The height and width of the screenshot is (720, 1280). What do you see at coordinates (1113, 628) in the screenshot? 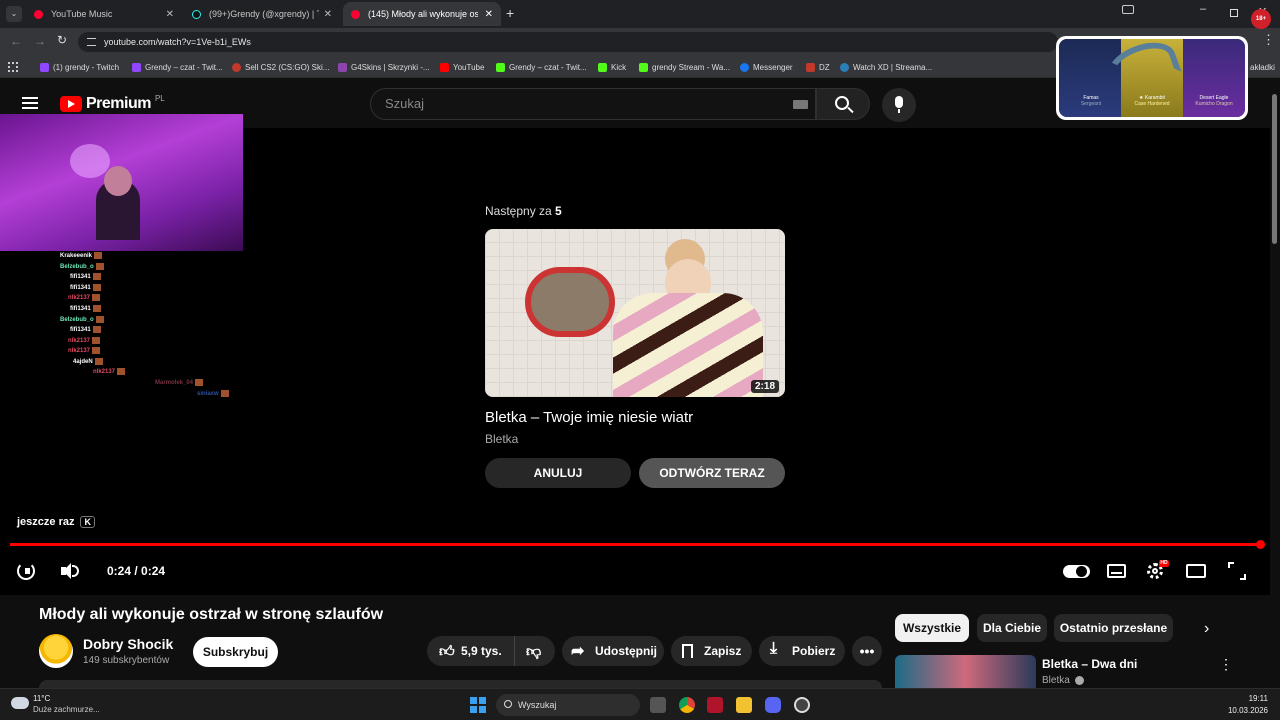
I see `chip-recently-uploaded: Ostatnio przesłane` at bounding box center [1113, 628].